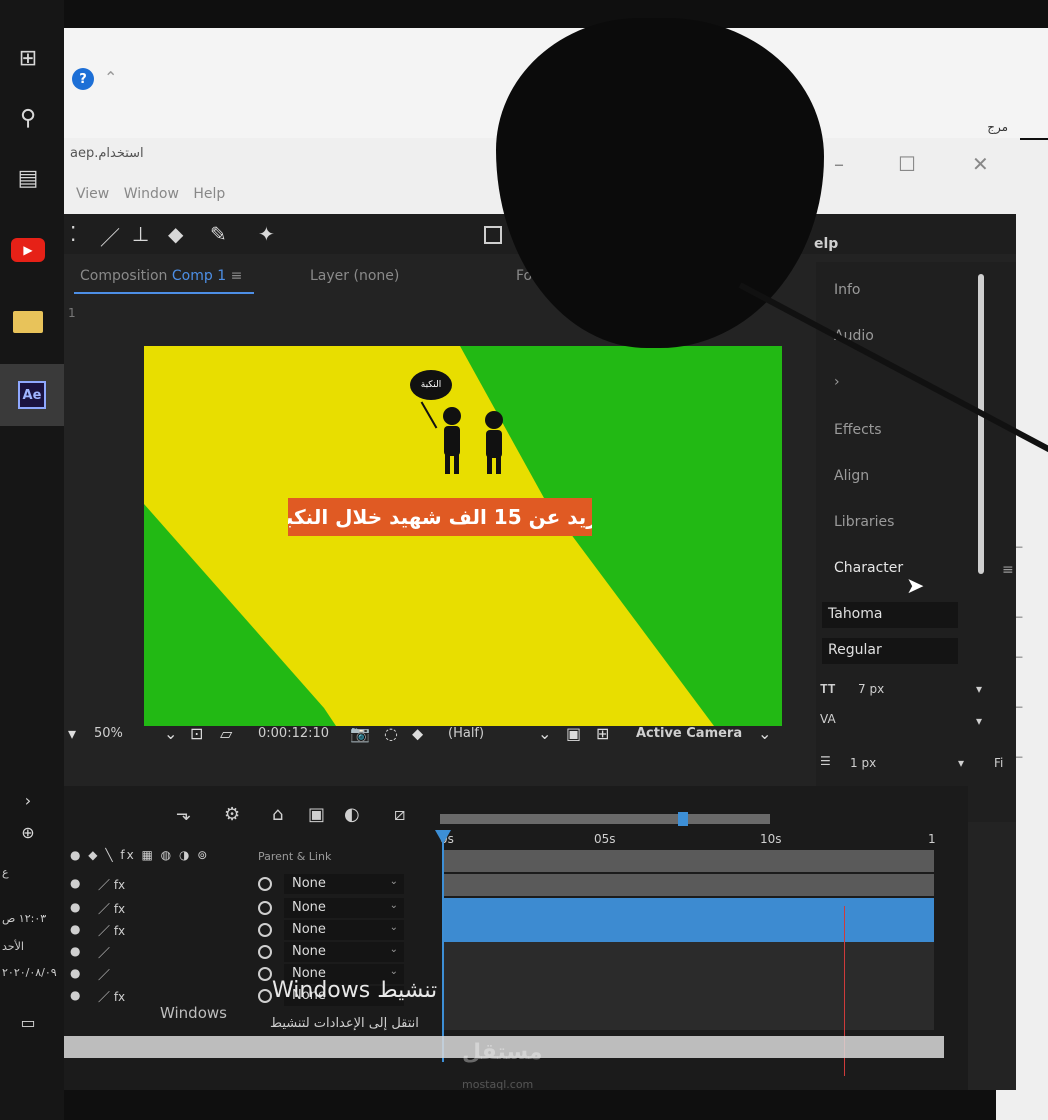 This screenshot has height=1120, width=1048. What do you see at coordinates (92, 194) in the screenshot?
I see `menu-view: View` at bounding box center [92, 194].